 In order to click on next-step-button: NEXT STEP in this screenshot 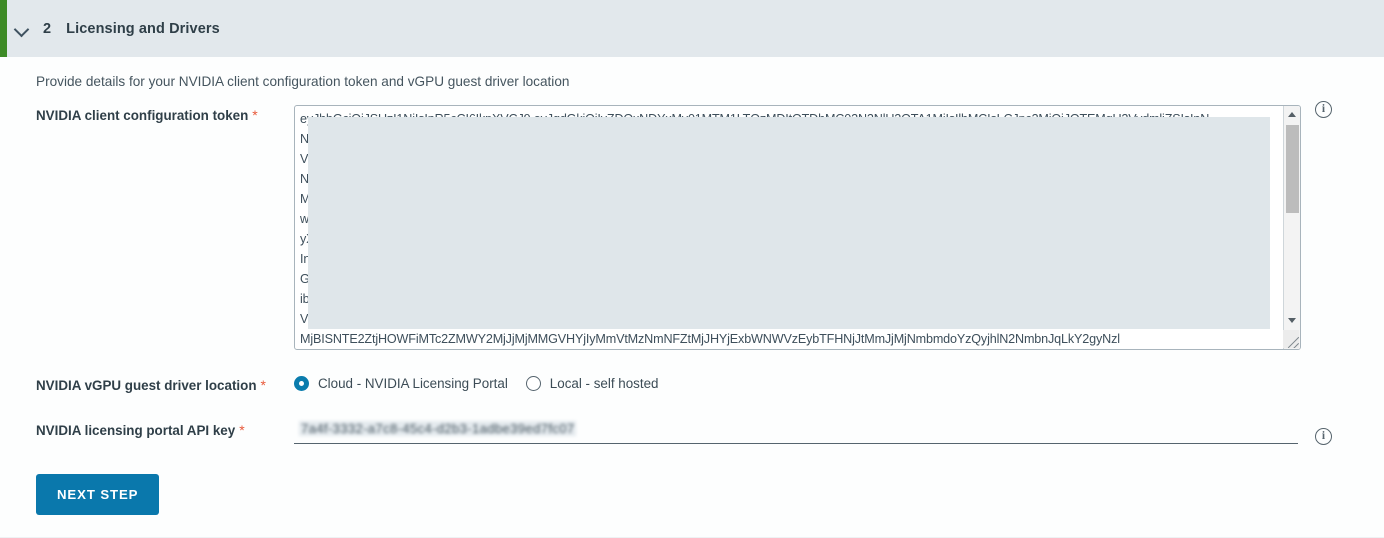, I will do `click(98, 494)`.